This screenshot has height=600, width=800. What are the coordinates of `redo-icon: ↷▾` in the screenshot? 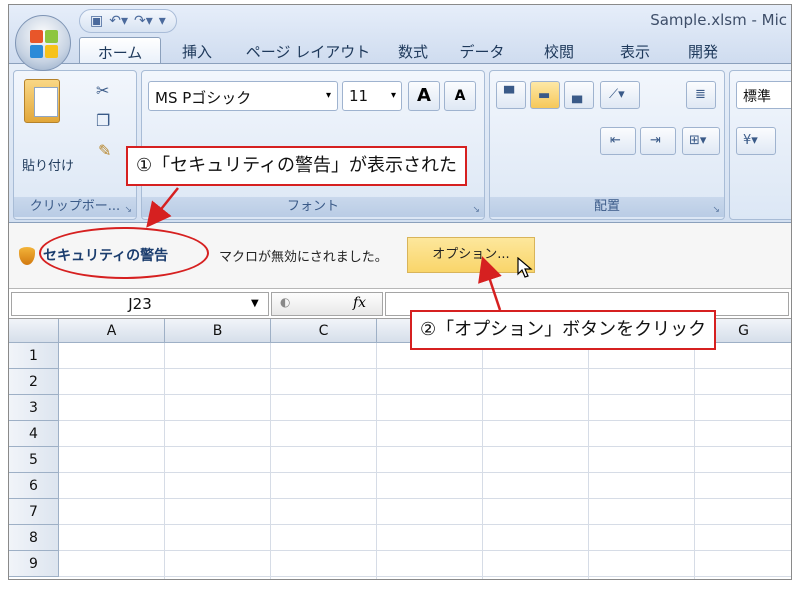 It's located at (143, 21).